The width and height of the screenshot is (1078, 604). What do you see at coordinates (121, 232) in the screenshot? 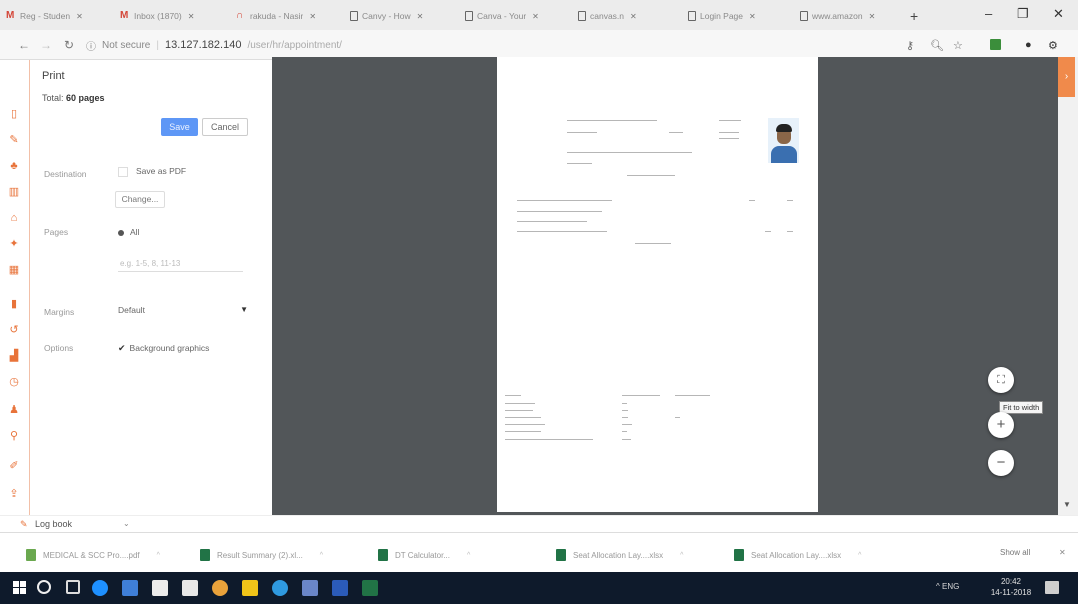
I see `radio-icon` at bounding box center [121, 232].